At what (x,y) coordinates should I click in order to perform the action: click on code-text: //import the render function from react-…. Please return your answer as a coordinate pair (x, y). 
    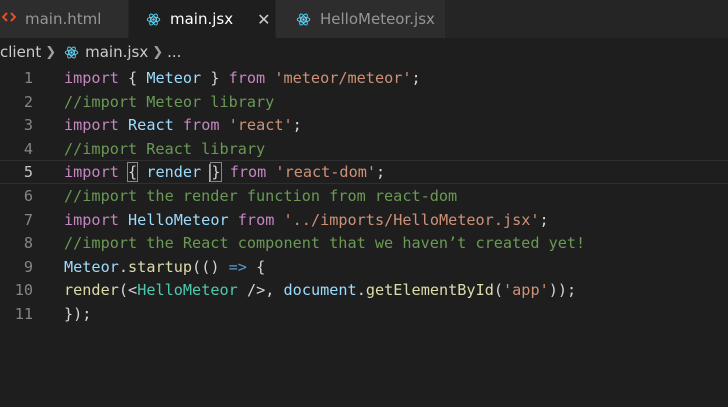
    Looking at the image, I should click on (260, 196).